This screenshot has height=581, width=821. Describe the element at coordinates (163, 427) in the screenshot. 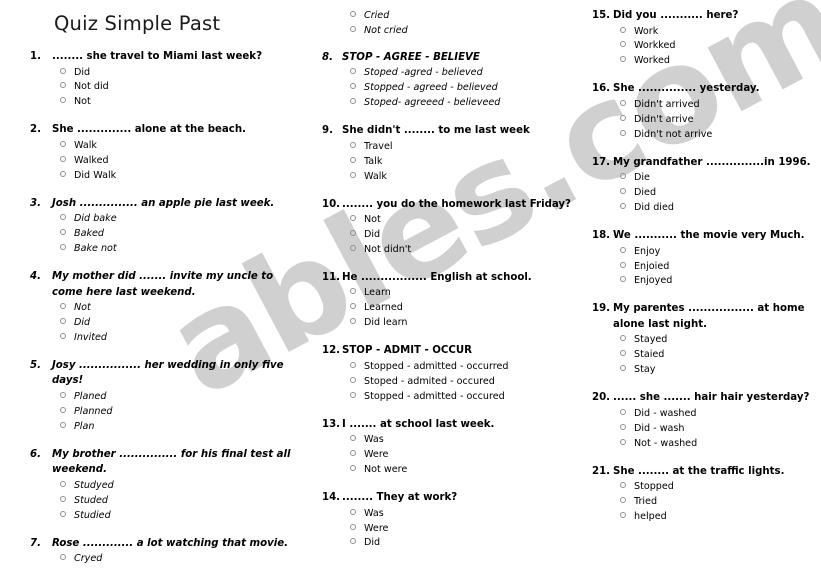

I see `answer-option: Plan` at that location.